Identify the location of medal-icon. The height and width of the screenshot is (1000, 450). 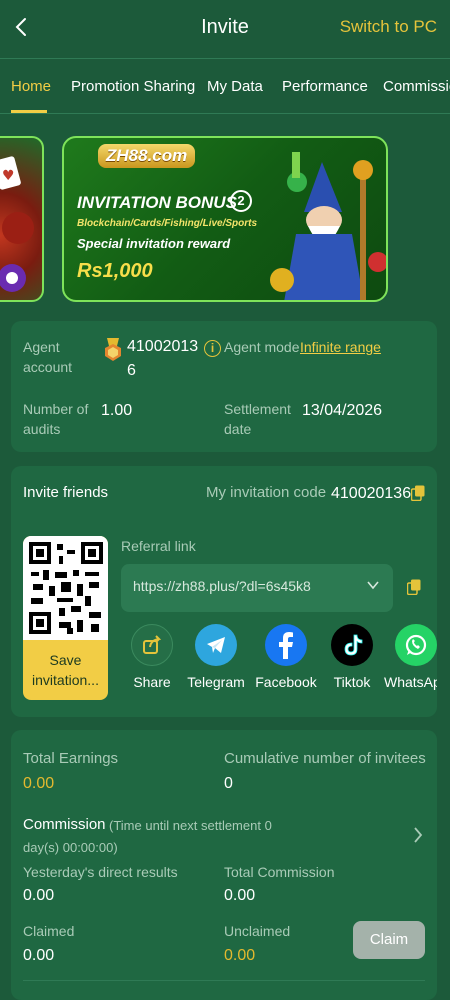
(113, 349).